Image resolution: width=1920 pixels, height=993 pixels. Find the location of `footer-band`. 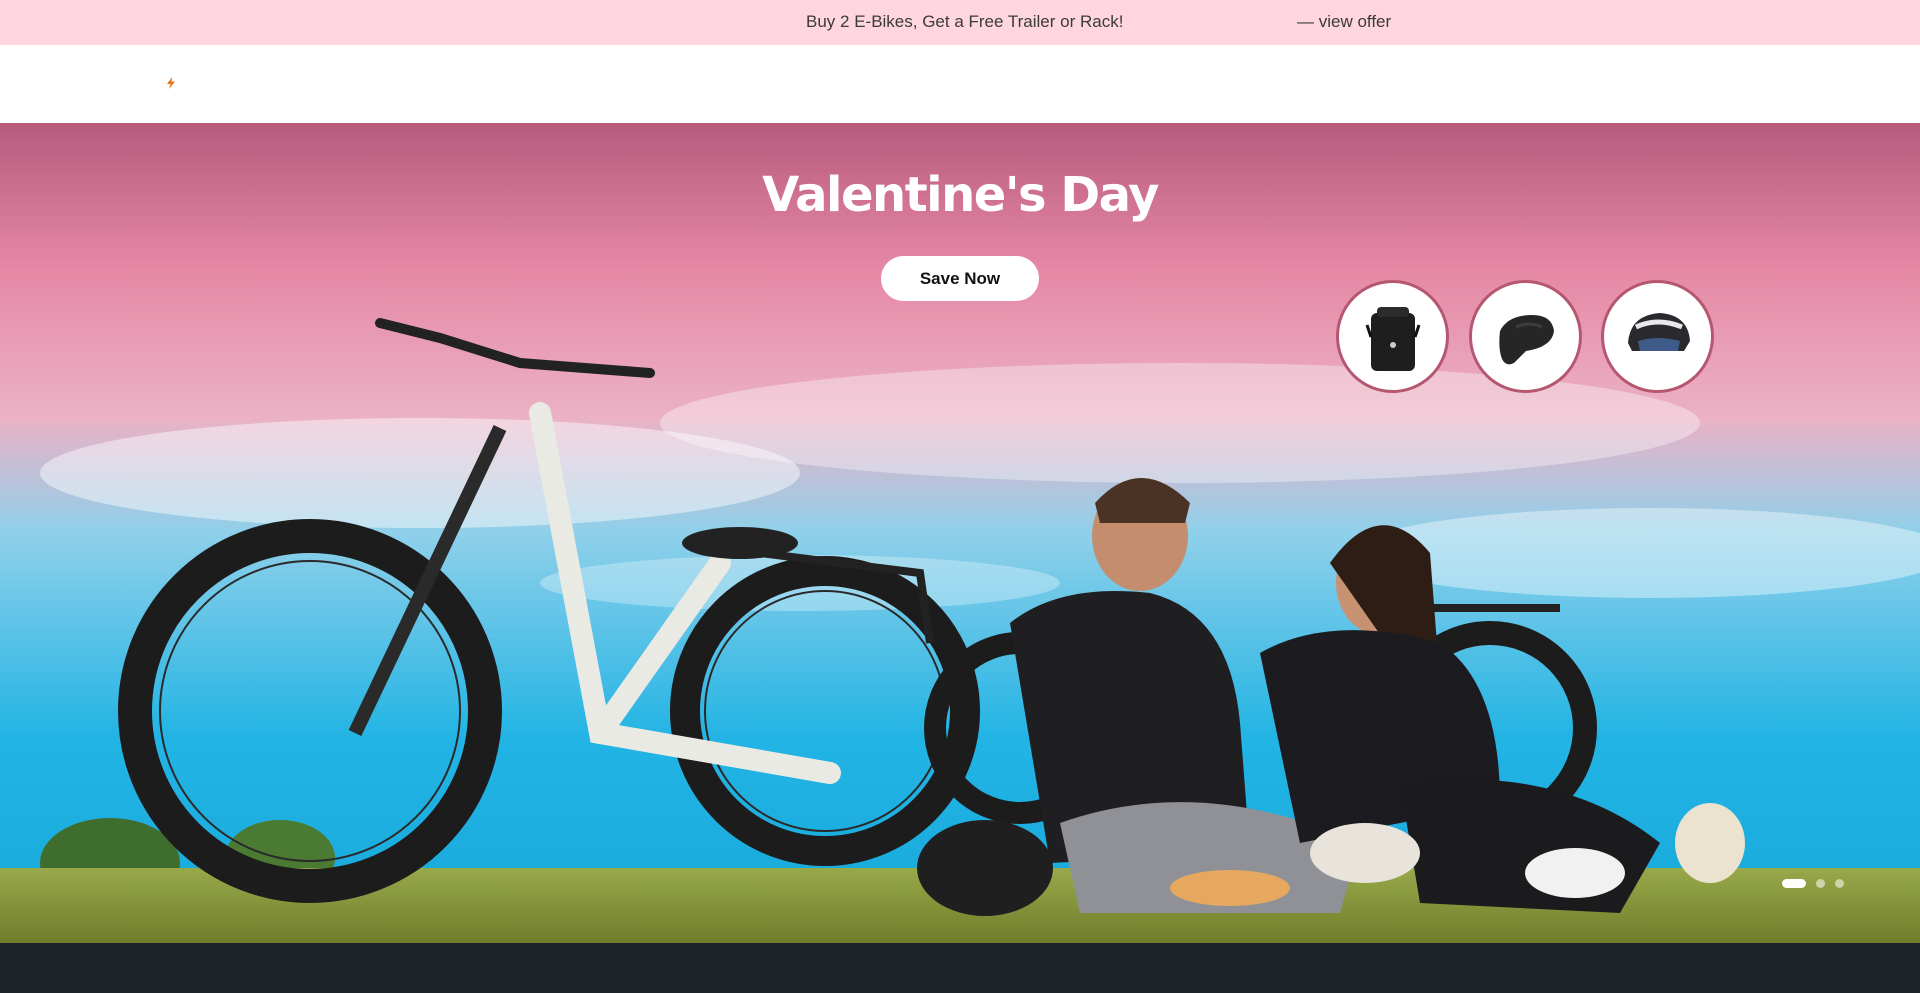

footer-band is located at coordinates (960, 968).